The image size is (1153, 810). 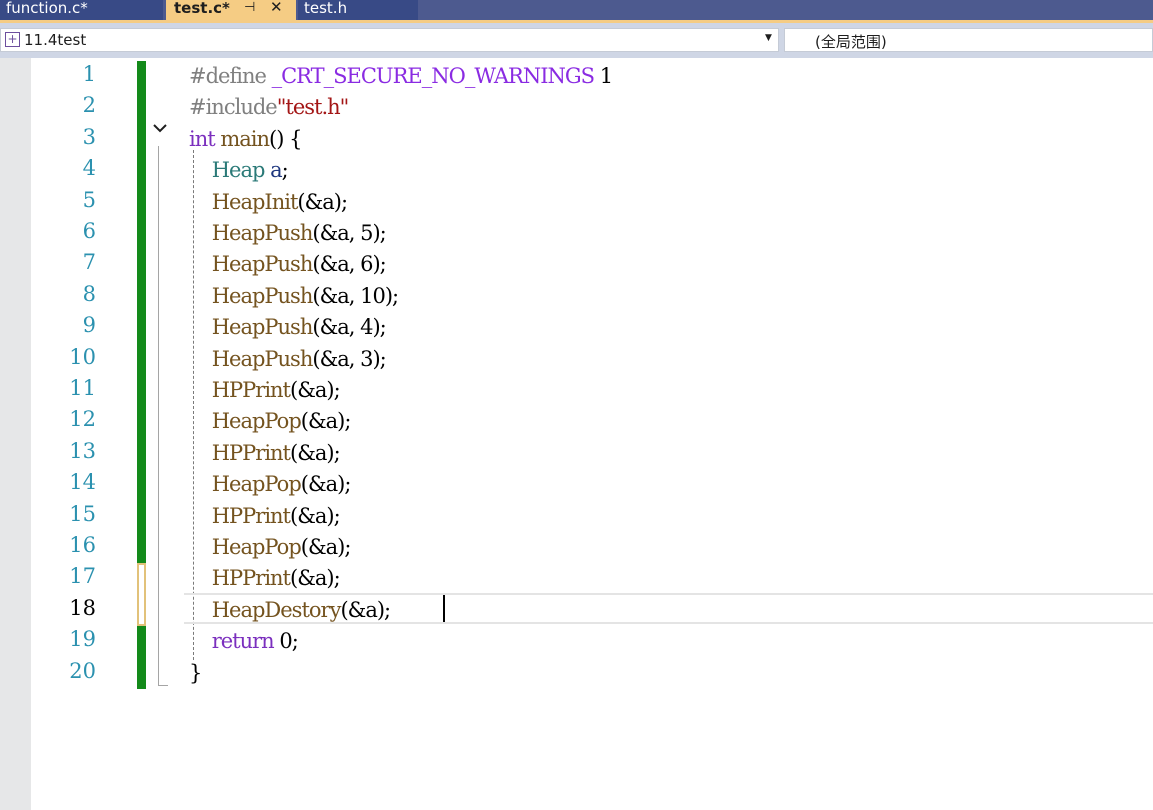 I want to click on line-number: 19, so click(x=82, y=639).